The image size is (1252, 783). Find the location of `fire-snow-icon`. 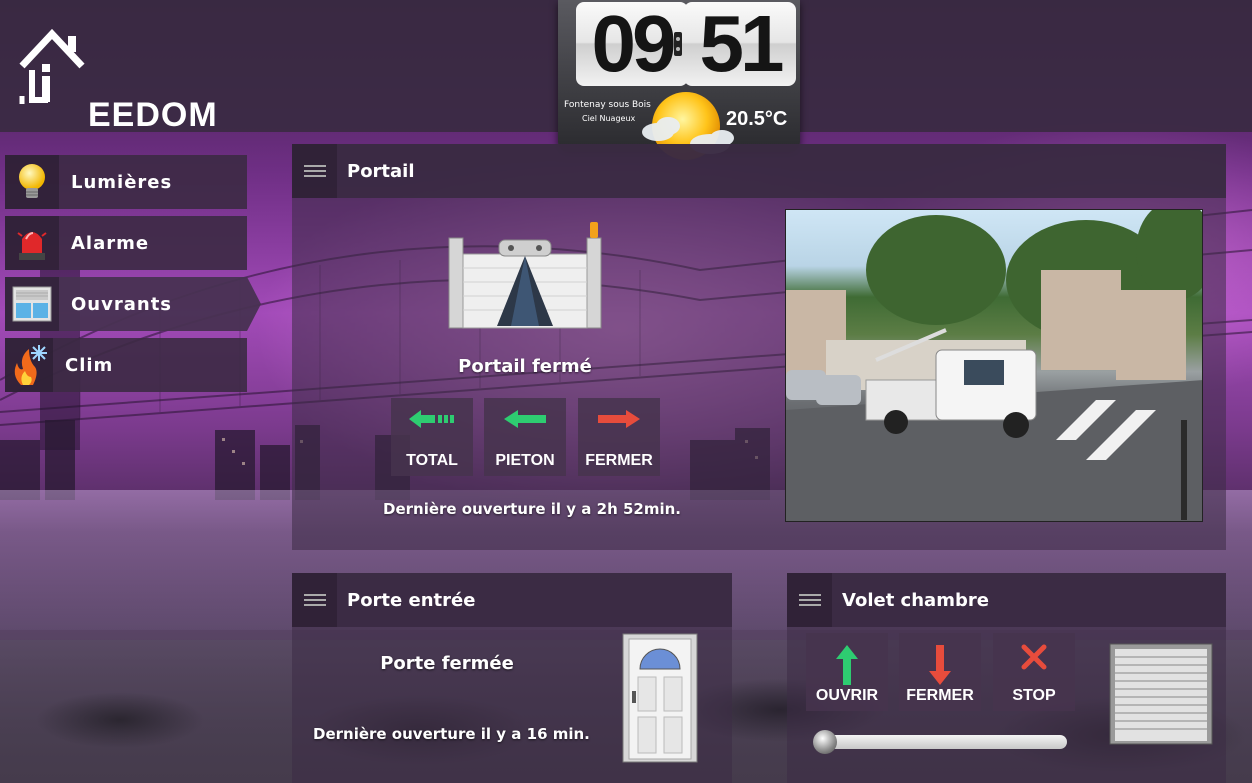

fire-snow-icon is located at coordinates (29, 365).